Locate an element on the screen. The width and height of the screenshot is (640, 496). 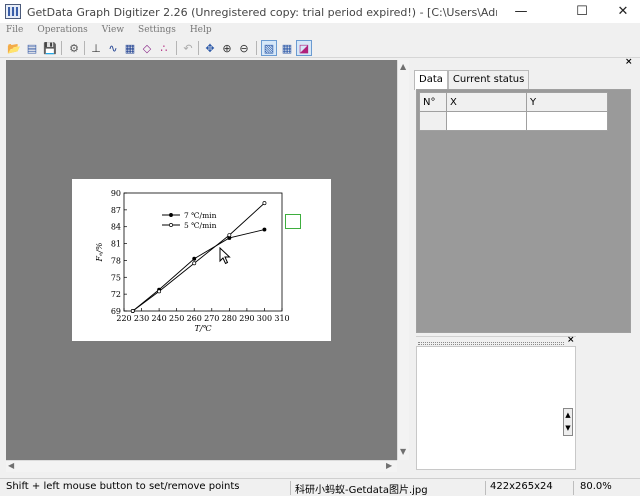
minimize-button: — is located at coordinates (521, 11).